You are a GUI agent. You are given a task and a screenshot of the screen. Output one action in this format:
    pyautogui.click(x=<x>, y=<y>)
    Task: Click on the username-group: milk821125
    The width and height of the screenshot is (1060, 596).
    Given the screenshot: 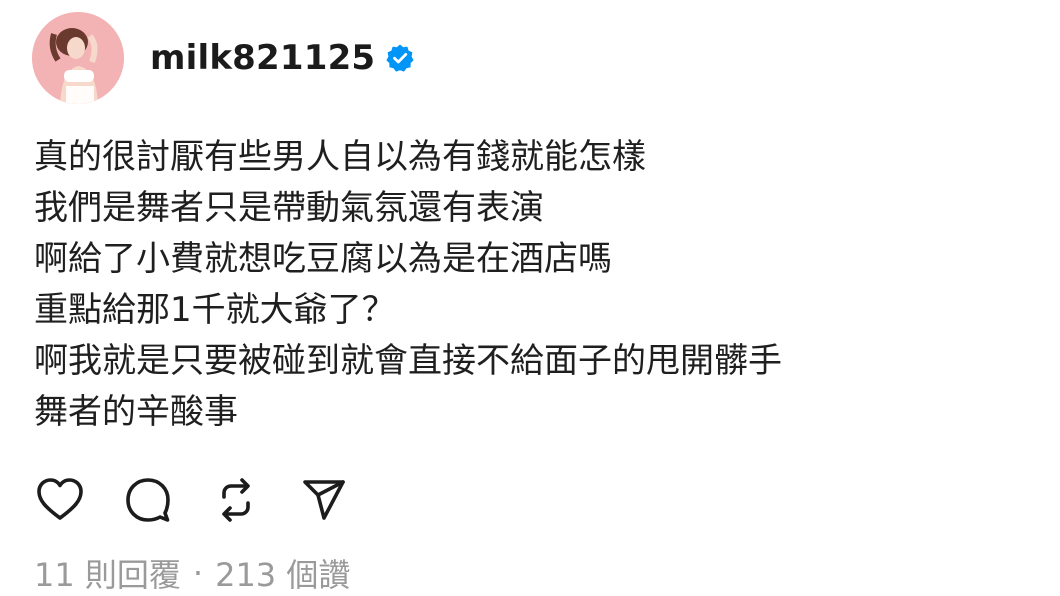 What is the action you would take?
    pyautogui.click(x=282, y=58)
    